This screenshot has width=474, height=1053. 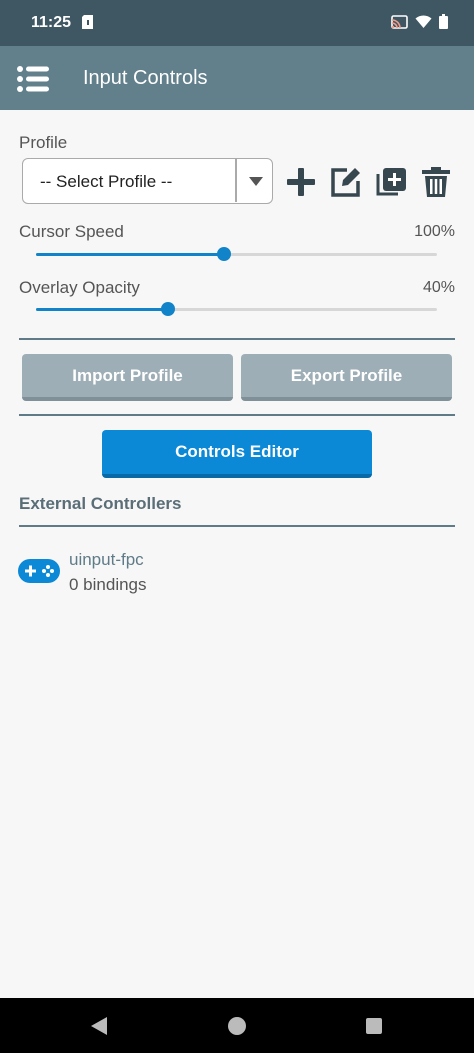 What do you see at coordinates (108, 584) in the screenshot?
I see `controller-bindings: 0 bindings` at bounding box center [108, 584].